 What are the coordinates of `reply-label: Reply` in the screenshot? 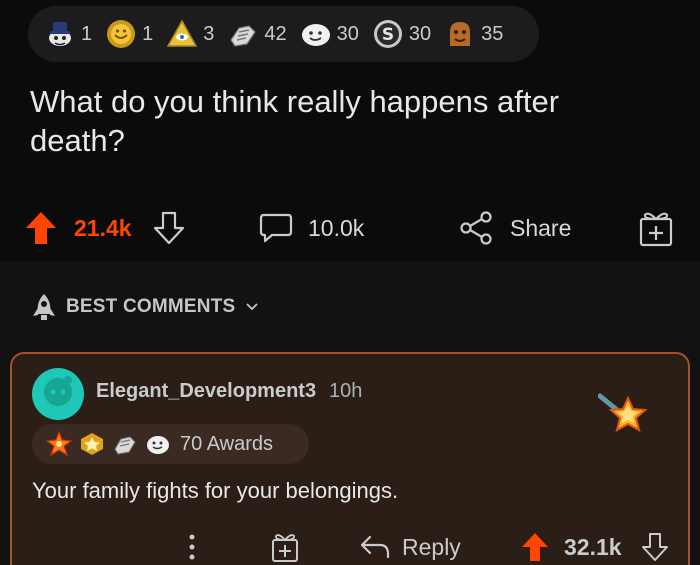 It's located at (431, 546).